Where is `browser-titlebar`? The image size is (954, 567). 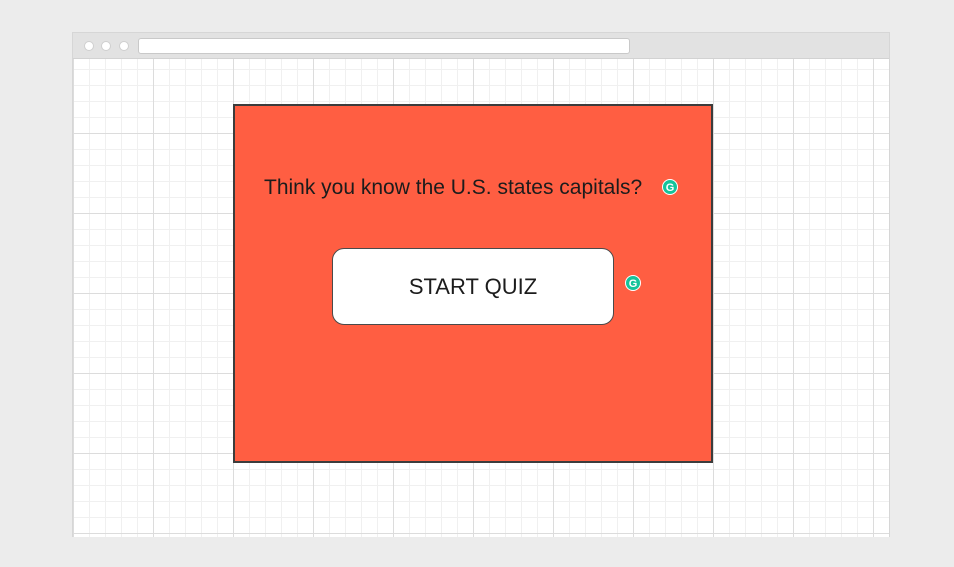 browser-titlebar is located at coordinates (481, 46).